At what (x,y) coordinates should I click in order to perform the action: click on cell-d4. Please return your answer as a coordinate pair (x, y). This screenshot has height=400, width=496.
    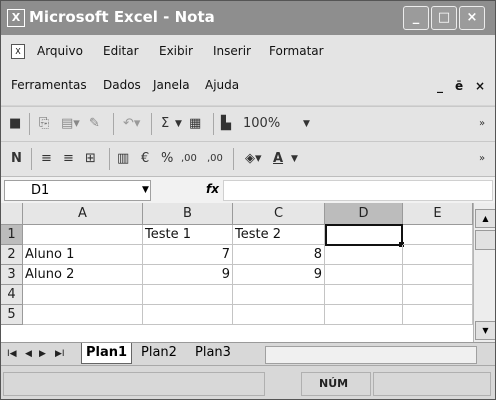
    Looking at the image, I should click on (364, 295).